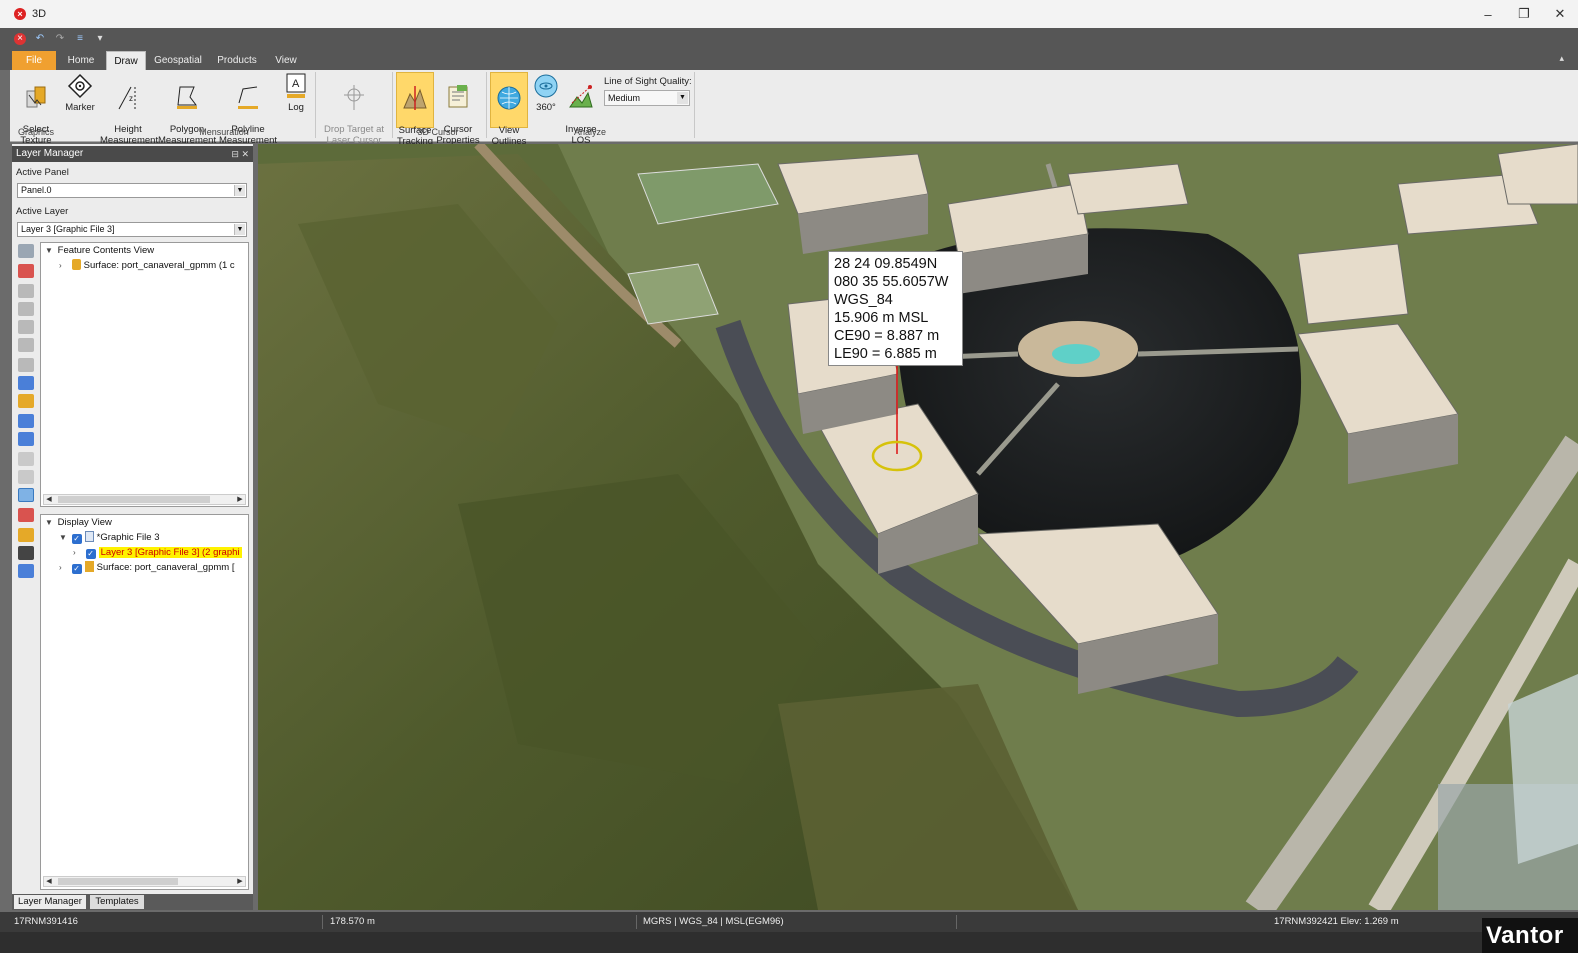 The image size is (1578, 953). I want to click on tab-home: Home, so click(81, 60).